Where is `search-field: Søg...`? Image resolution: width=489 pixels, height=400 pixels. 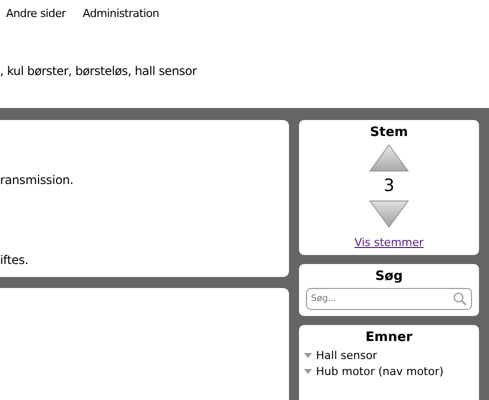
search-field: Søg... is located at coordinates (389, 299).